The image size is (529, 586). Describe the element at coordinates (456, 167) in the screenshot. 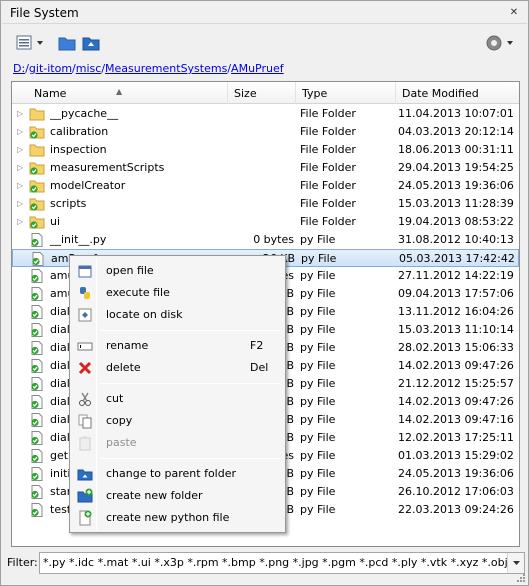

I see `file-date: 29.04.2013 19:54:25` at that location.